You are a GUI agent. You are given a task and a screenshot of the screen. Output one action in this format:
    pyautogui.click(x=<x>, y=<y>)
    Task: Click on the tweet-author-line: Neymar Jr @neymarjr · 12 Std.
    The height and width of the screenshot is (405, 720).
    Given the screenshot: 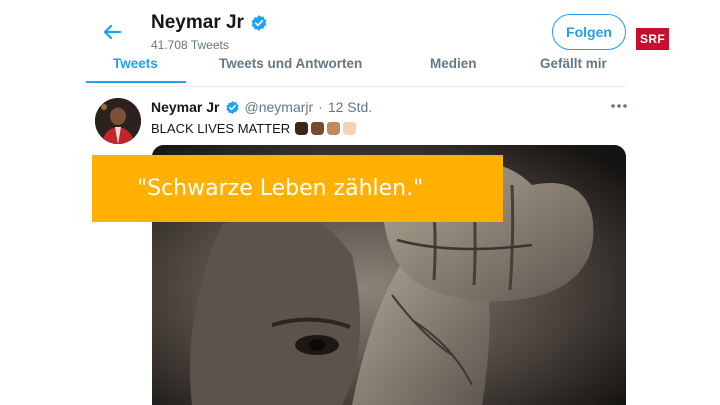 What is the action you would take?
    pyautogui.click(x=261, y=107)
    